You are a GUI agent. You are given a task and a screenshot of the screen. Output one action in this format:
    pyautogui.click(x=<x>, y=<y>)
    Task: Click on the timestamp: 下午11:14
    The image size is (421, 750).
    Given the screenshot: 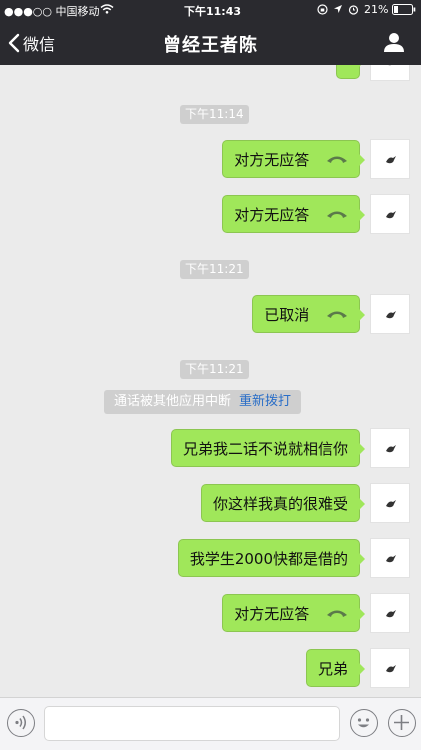 What is the action you would take?
    pyautogui.click(x=214, y=114)
    